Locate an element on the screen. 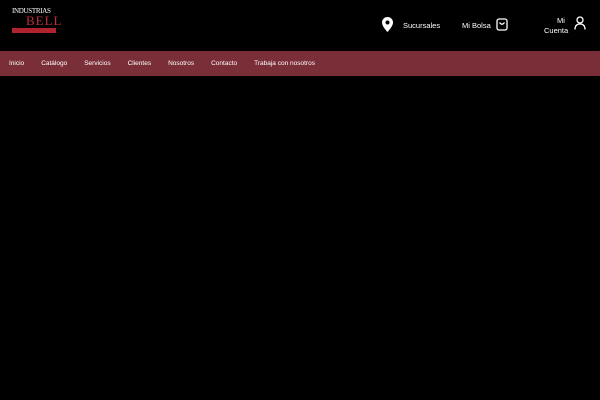 The width and height of the screenshot is (600, 400). branches-link: Sucursales is located at coordinates (421, 25).